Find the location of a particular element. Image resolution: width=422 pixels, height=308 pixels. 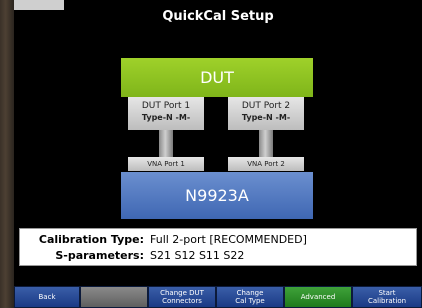

sparameters-value: S21 S12 S11 S22 is located at coordinates (197, 255).